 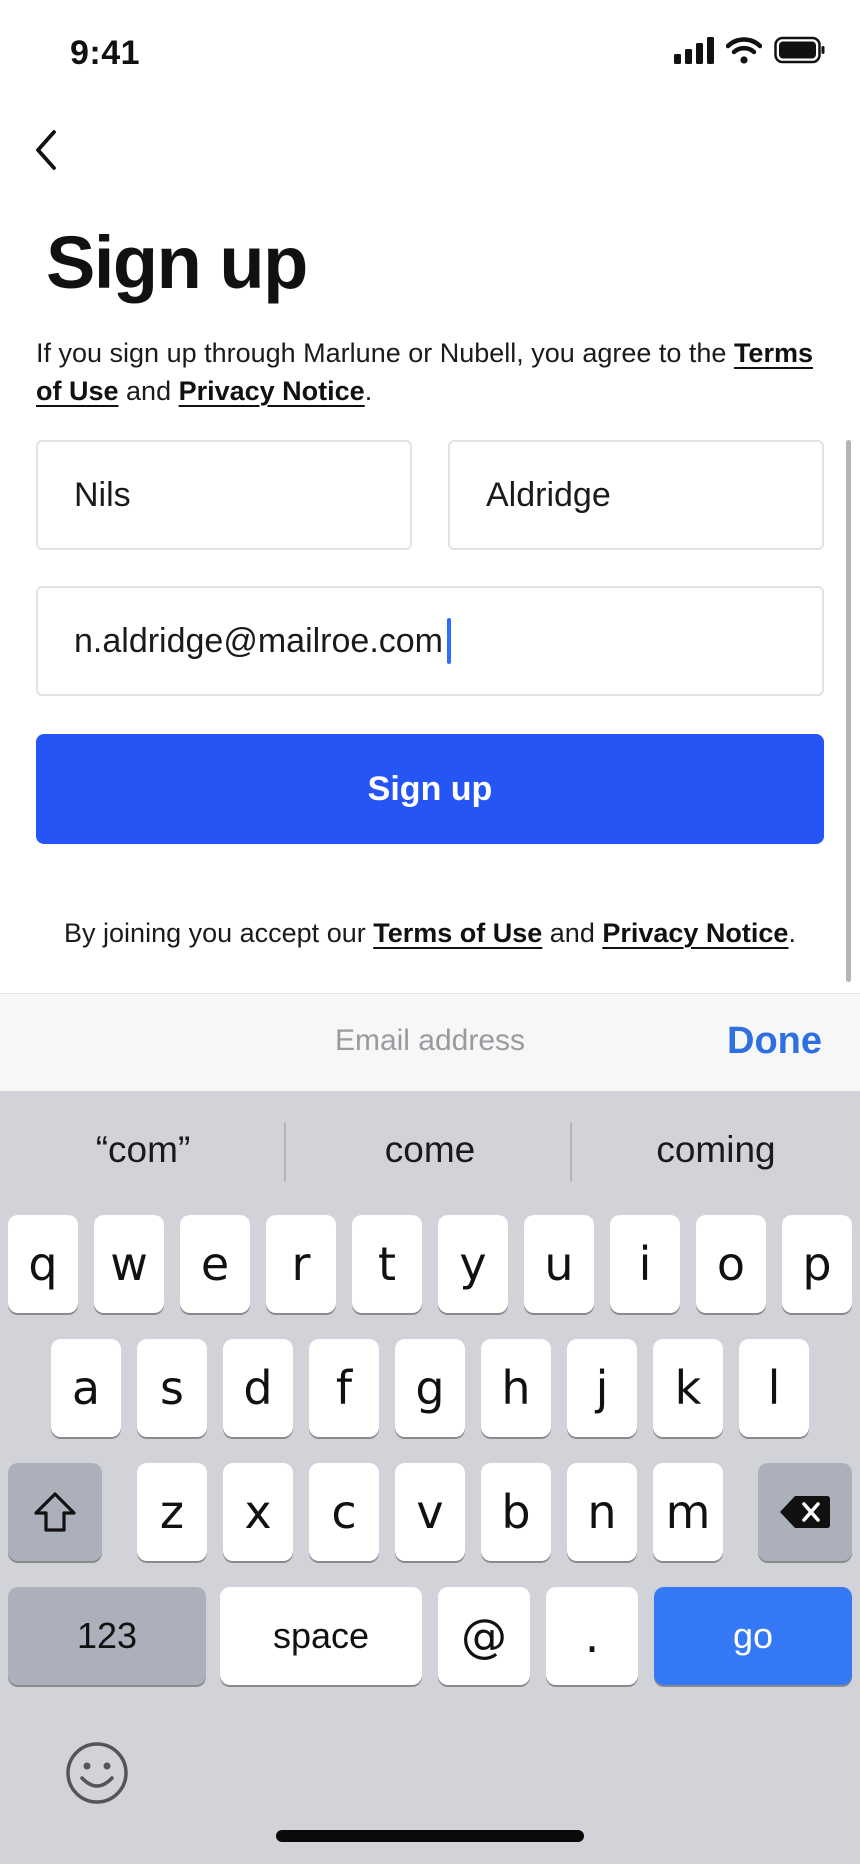 I want to click on key-x: x, so click(x=258, y=1512).